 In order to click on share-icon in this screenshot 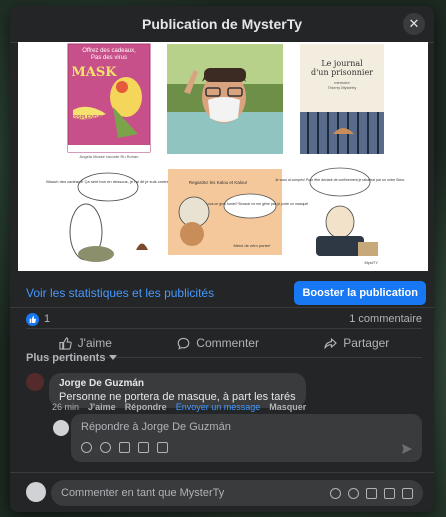, I will do `click(330, 343)`.